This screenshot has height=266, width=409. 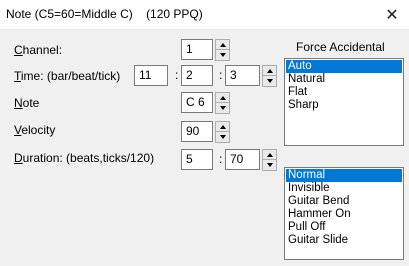 I want to click on note-spinner, so click(x=222, y=103).